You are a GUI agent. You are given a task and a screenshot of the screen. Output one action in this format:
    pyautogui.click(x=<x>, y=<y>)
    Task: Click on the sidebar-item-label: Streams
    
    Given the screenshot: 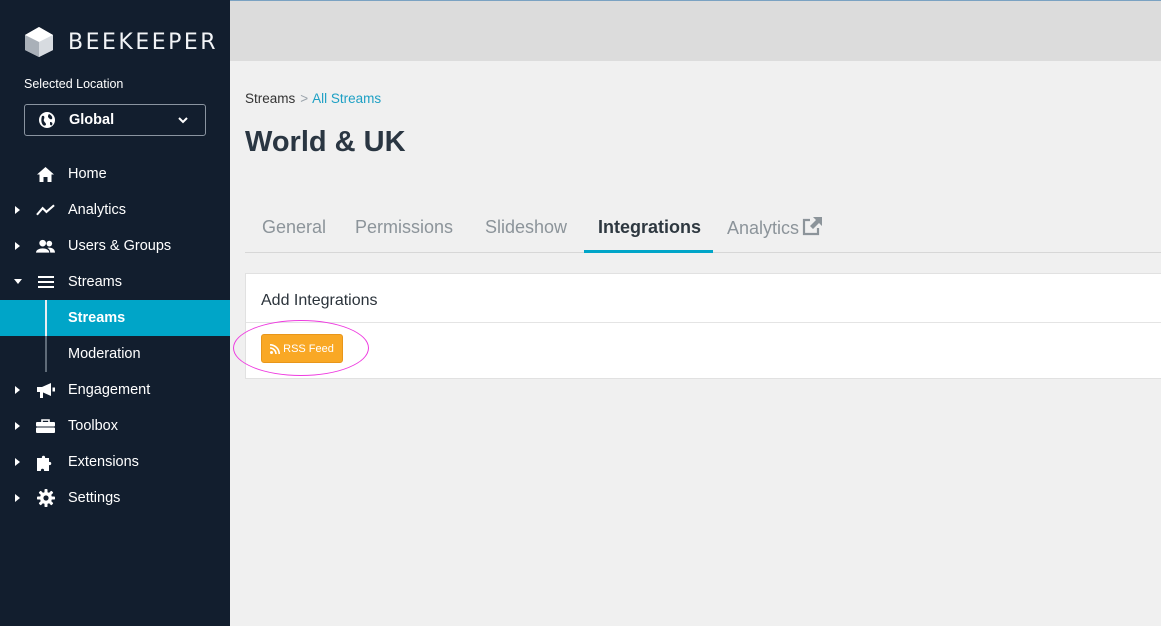 What is the action you would take?
    pyautogui.click(x=95, y=282)
    